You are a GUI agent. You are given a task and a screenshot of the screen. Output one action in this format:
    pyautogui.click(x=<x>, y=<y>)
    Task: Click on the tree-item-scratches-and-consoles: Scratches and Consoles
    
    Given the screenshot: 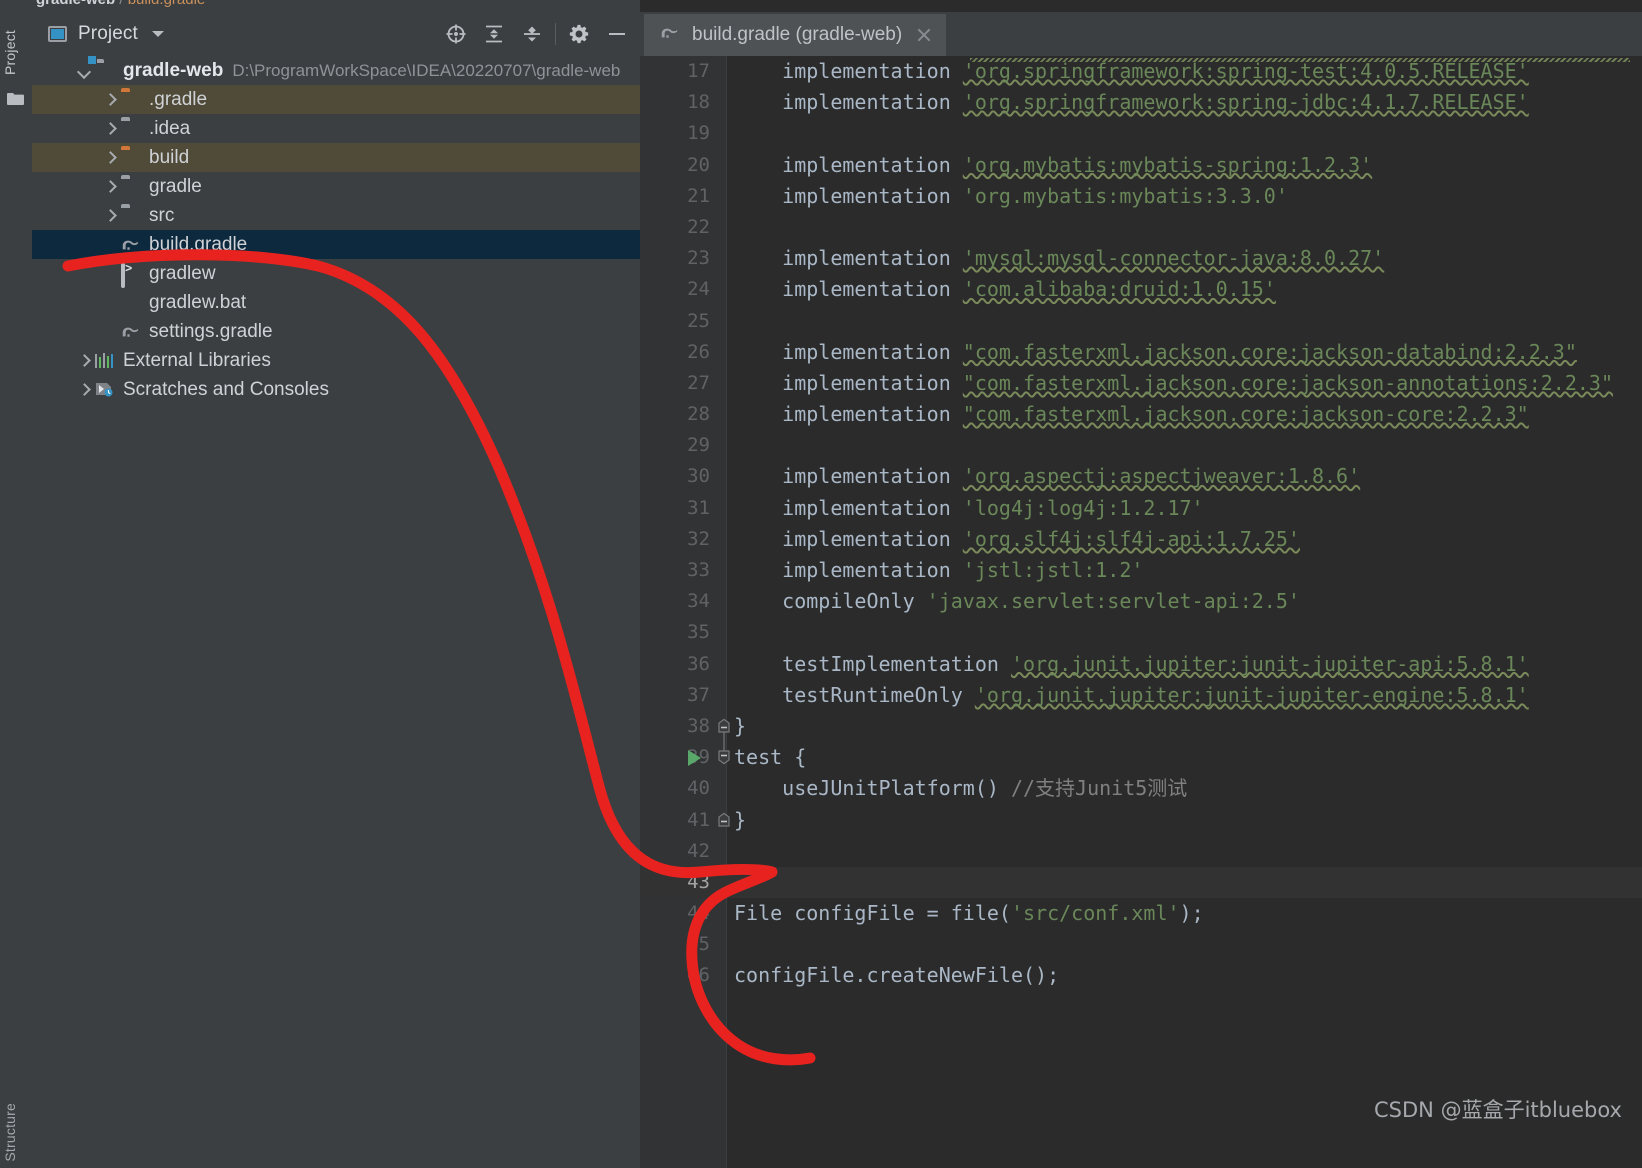 What is the action you would take?
    pyautogui.click(x=336, y=389)
    